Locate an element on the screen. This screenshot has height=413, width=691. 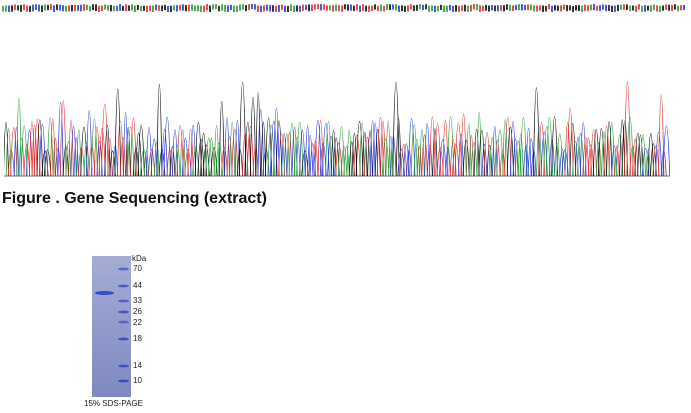
marker-label-26: 26 is located at coordinates (137, 311).